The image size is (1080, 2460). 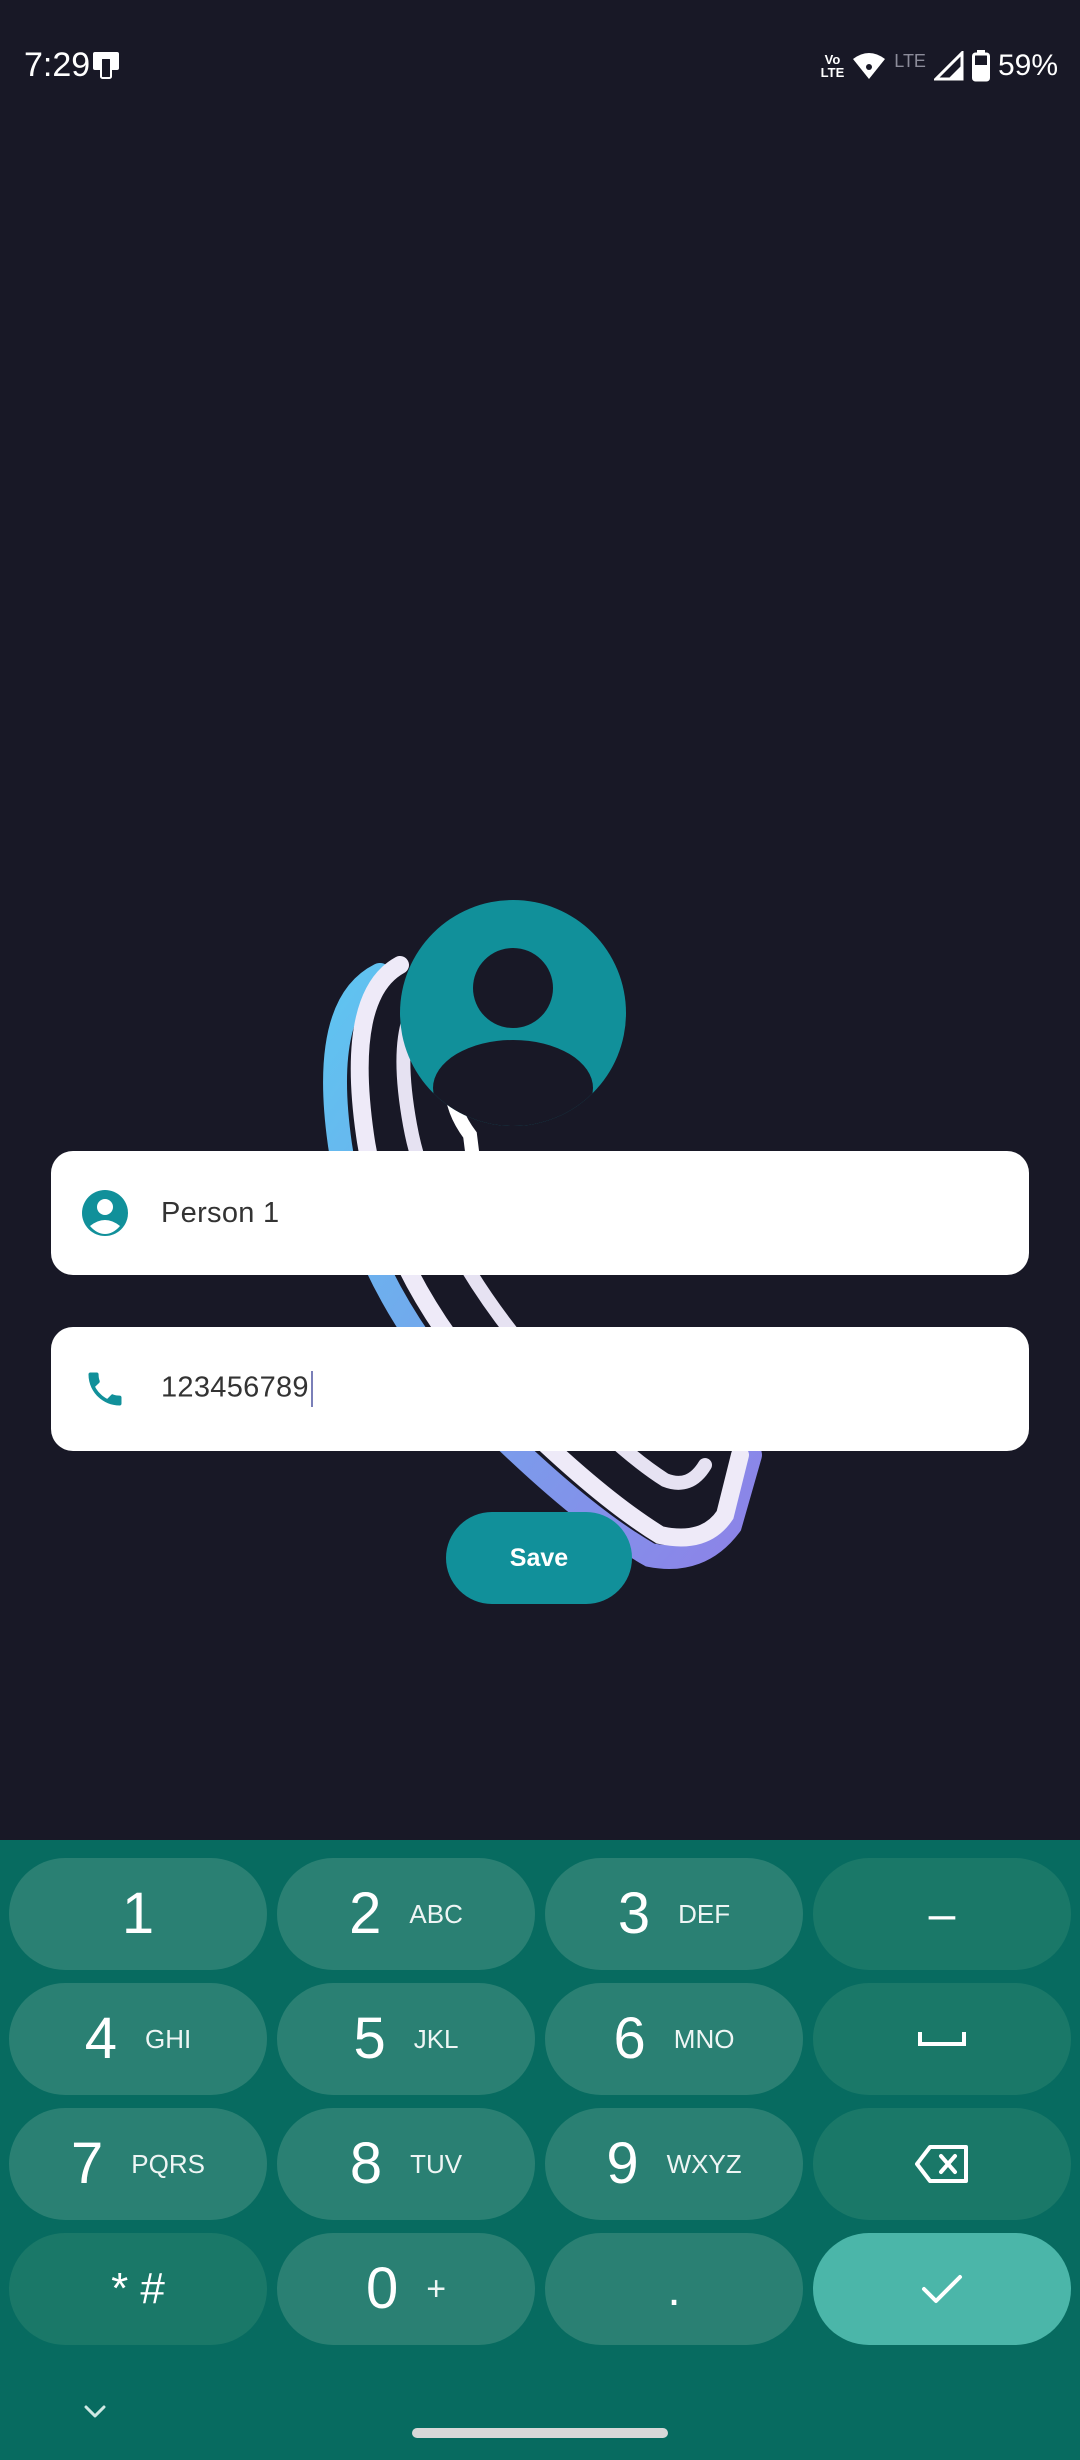 I want to click on status-time: 7:29, so click(x=57, y=65).